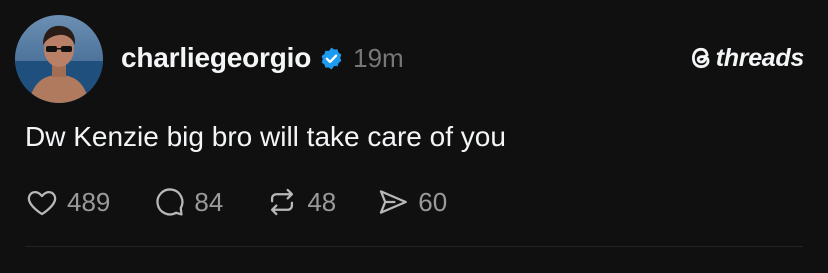  I want to click on username: charliegeorgio, so click(216, 58).